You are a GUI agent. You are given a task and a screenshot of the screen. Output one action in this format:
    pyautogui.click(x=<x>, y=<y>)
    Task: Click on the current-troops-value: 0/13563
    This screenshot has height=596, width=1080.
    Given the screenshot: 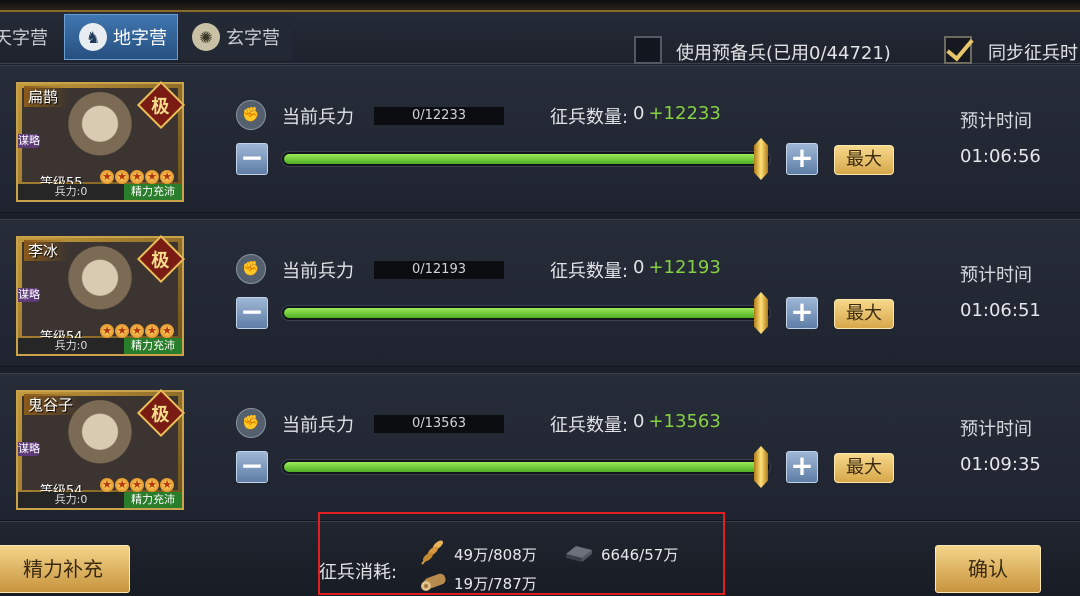 What is the action you would take?
    pyautogui.click(x=439, y=424)
    